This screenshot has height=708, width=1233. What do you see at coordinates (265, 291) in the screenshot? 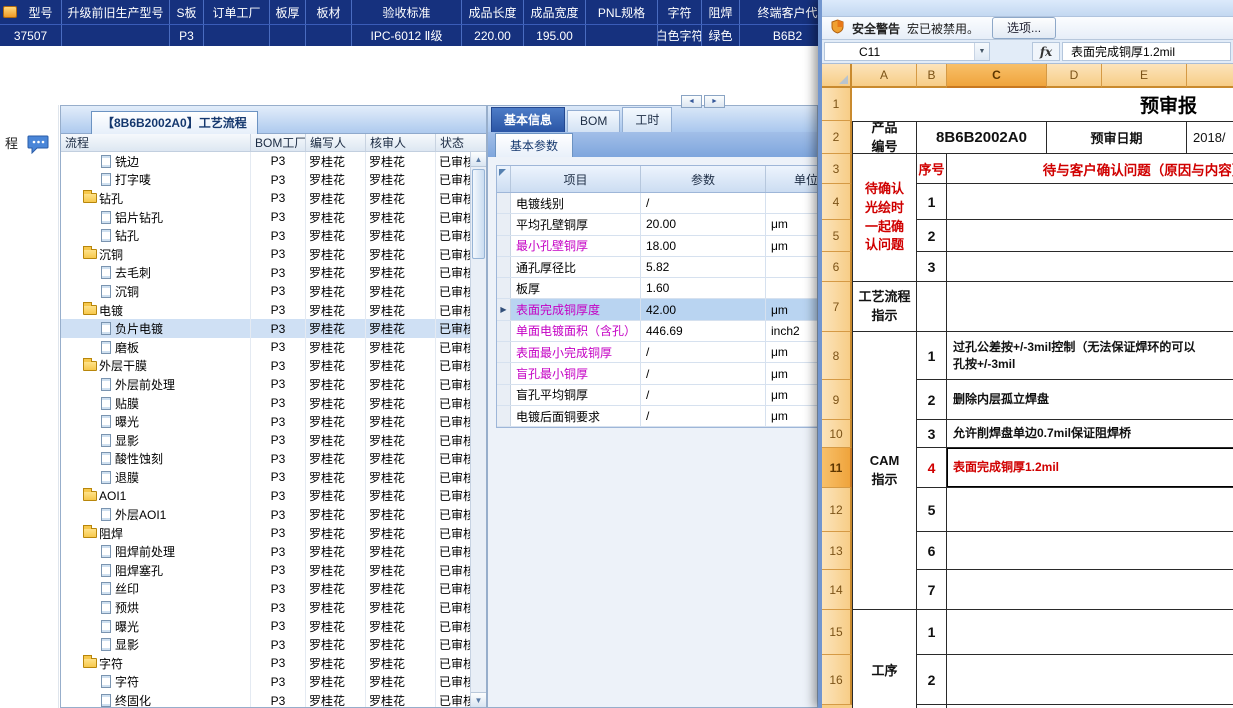
I see `tree-row: 沉铜 P3 罗桂花 罗桂花 已审核` at bounding box center [265, 291].